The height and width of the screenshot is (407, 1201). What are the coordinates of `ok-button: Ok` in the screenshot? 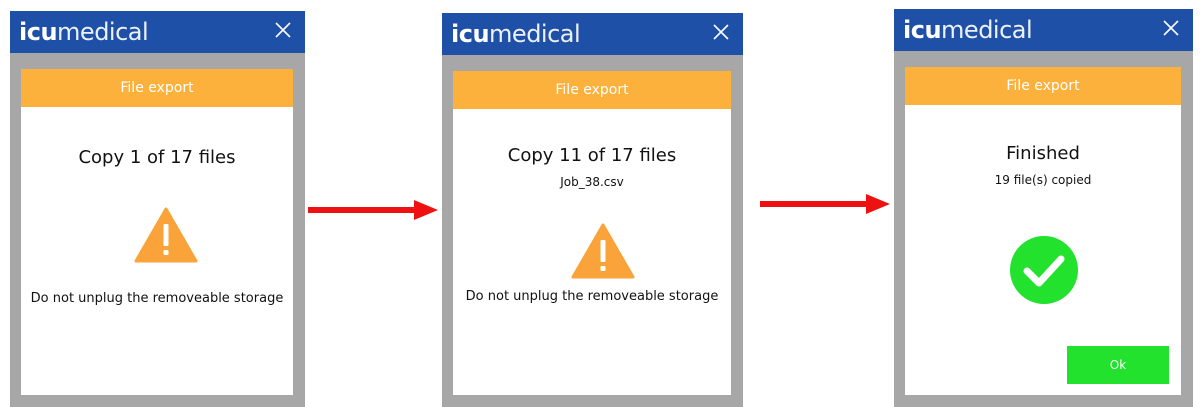 It's located at (1118, 365).